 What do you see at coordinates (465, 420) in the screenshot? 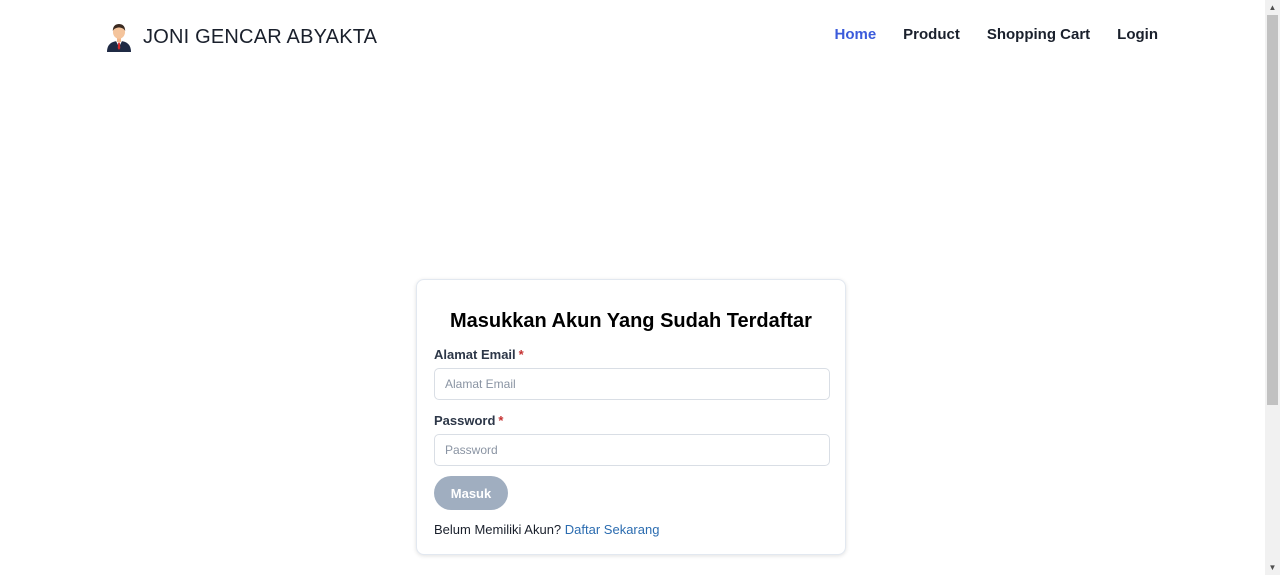
I see `password-label-text: Password` at bounding box center [465, 420].